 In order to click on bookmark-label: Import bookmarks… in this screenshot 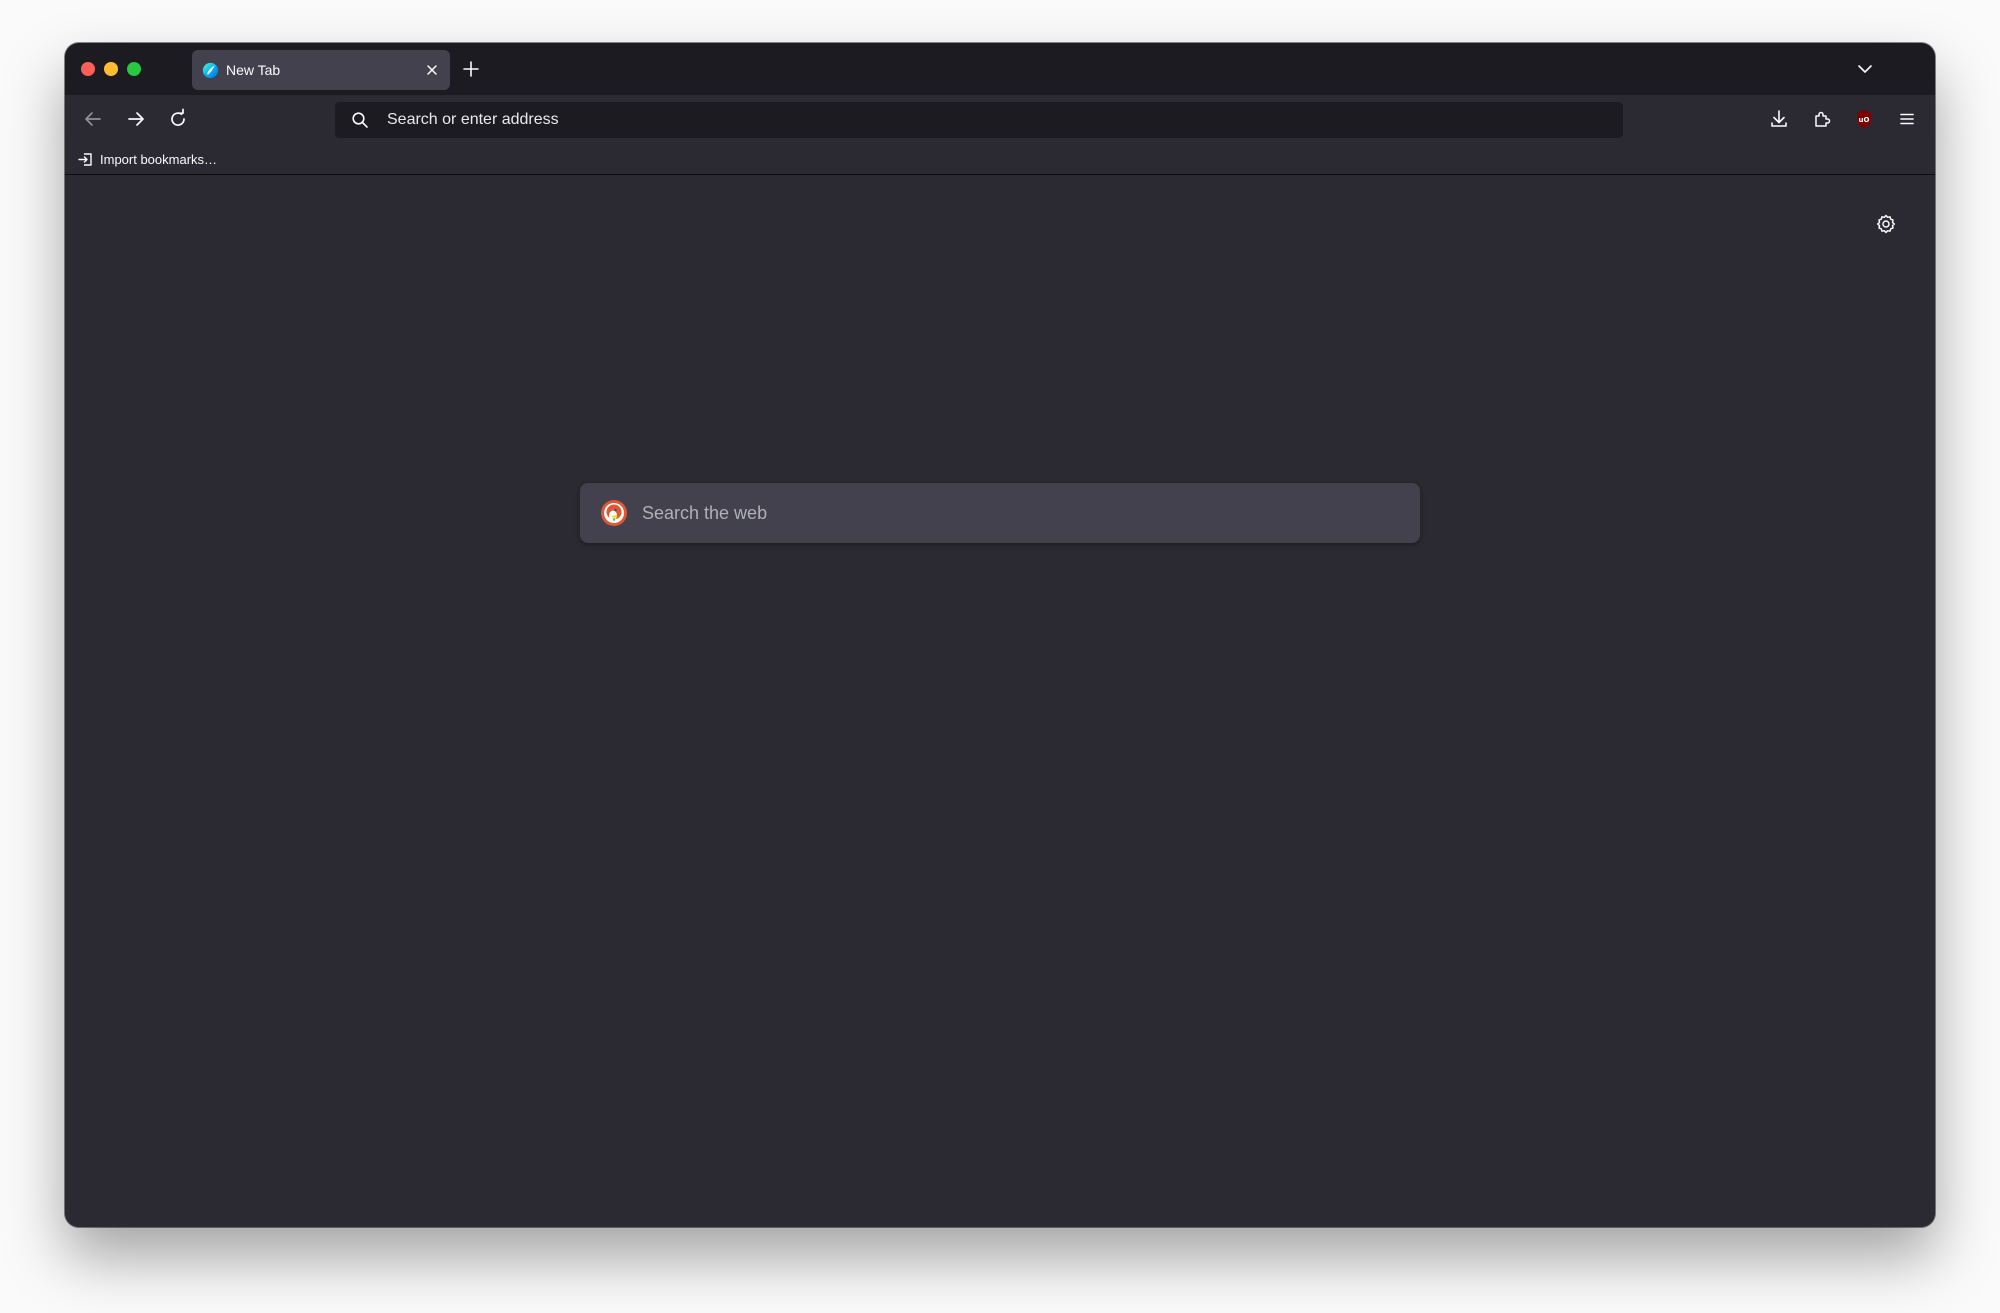, I will do `click(159, 159)`.